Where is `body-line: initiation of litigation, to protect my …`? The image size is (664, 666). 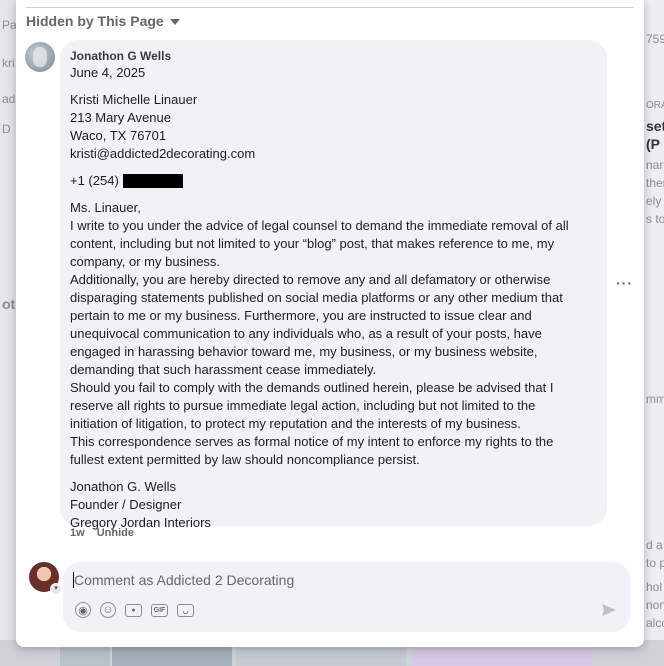
body-line: initiation of litigation, to protect my … is located at coordinates (295, 423).